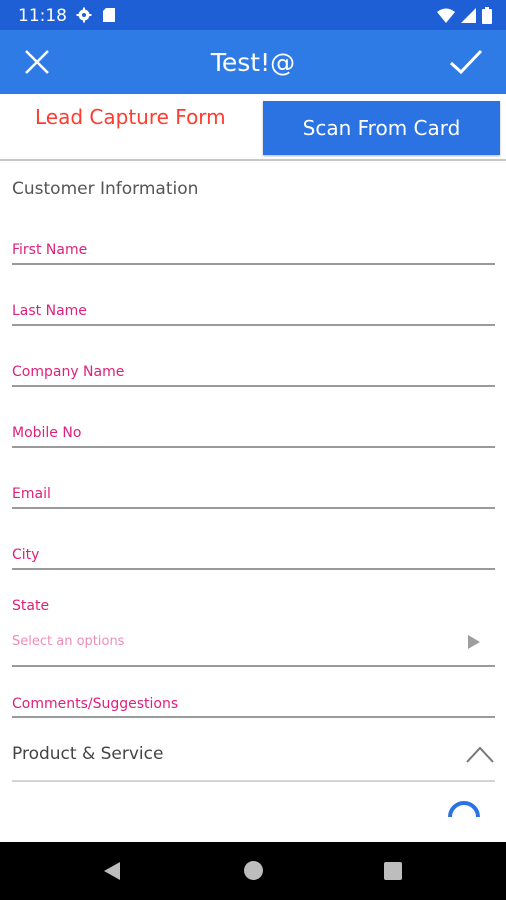  I want to click on sd-card-icon, so click(109, 15).